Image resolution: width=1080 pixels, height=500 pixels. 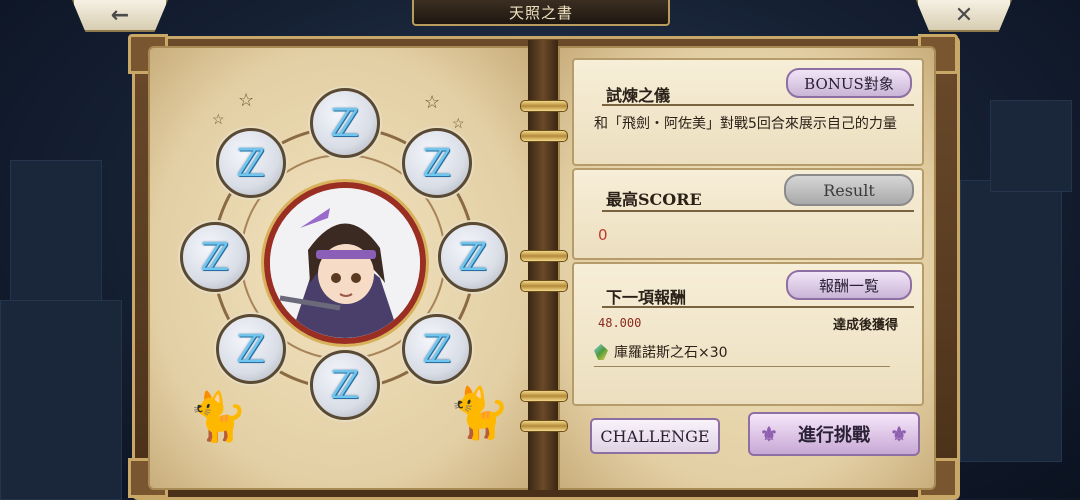 What do you see at coordinates (748, 214) in the screenshot?
I see `score-panel: 最高SCORE Result 0` at bounding box center [748, 214].